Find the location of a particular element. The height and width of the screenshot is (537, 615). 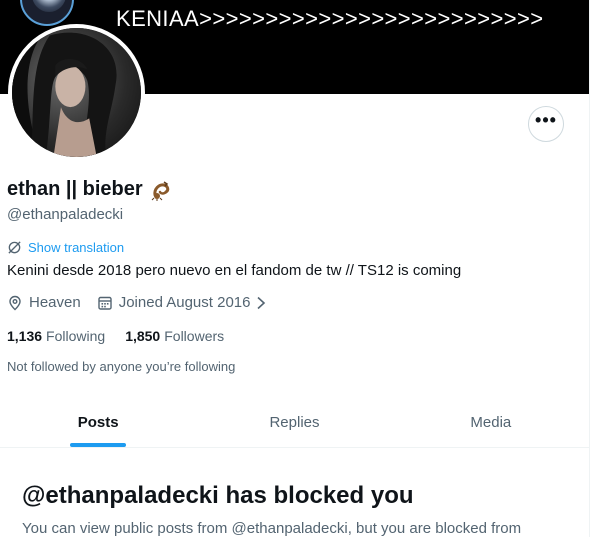

active-tab-indicator is located at coordinates (98, 445).